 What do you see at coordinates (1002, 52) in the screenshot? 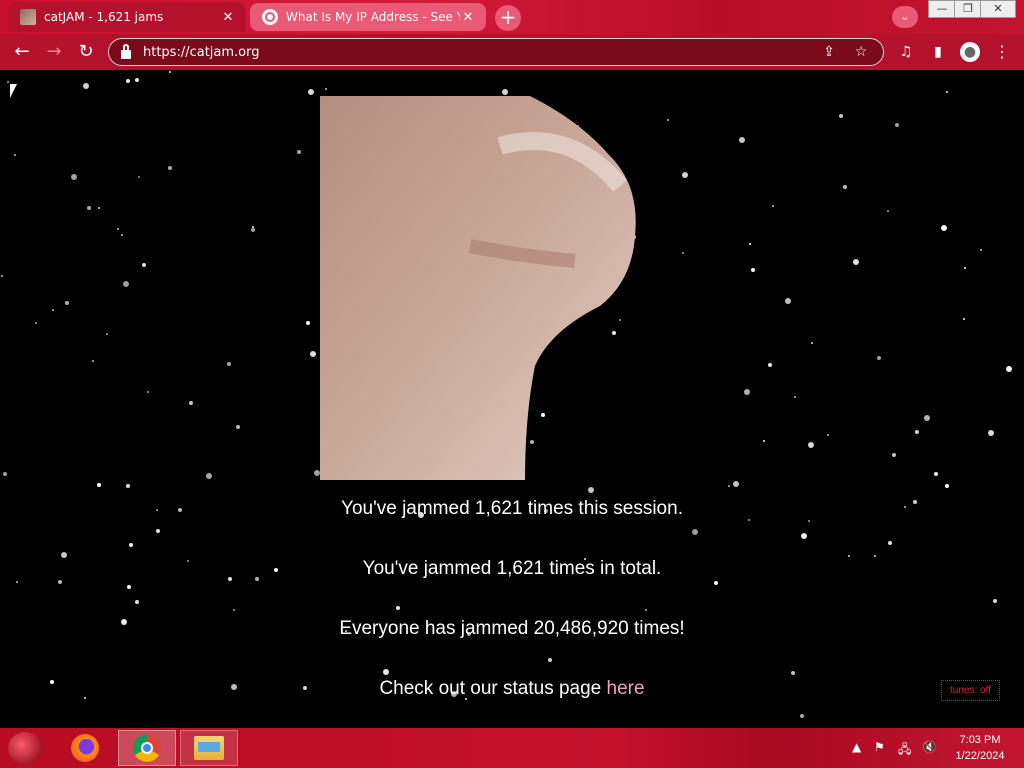
I see `browser-menu-icon: ⋮` at bounding box center [1002, 52].